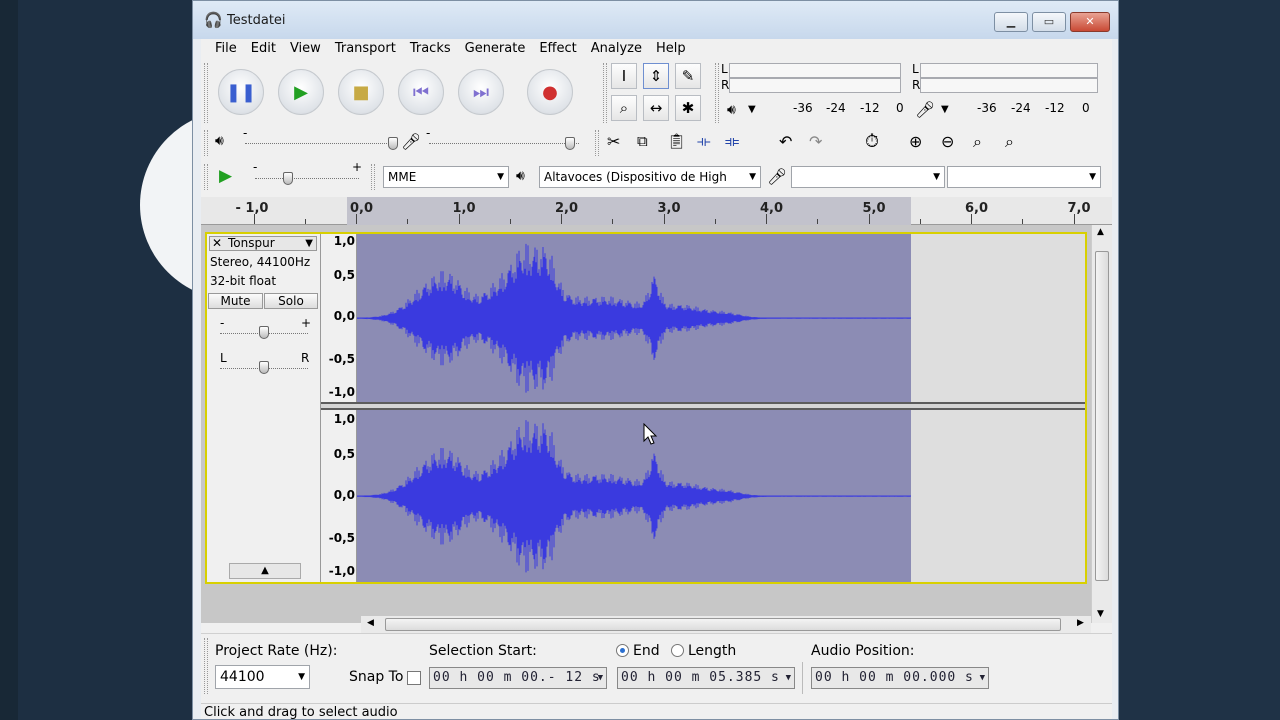 The height and width of the screenshot is (720, 1280). I want to click on selection-tool-icon: I, so click(624, 76).